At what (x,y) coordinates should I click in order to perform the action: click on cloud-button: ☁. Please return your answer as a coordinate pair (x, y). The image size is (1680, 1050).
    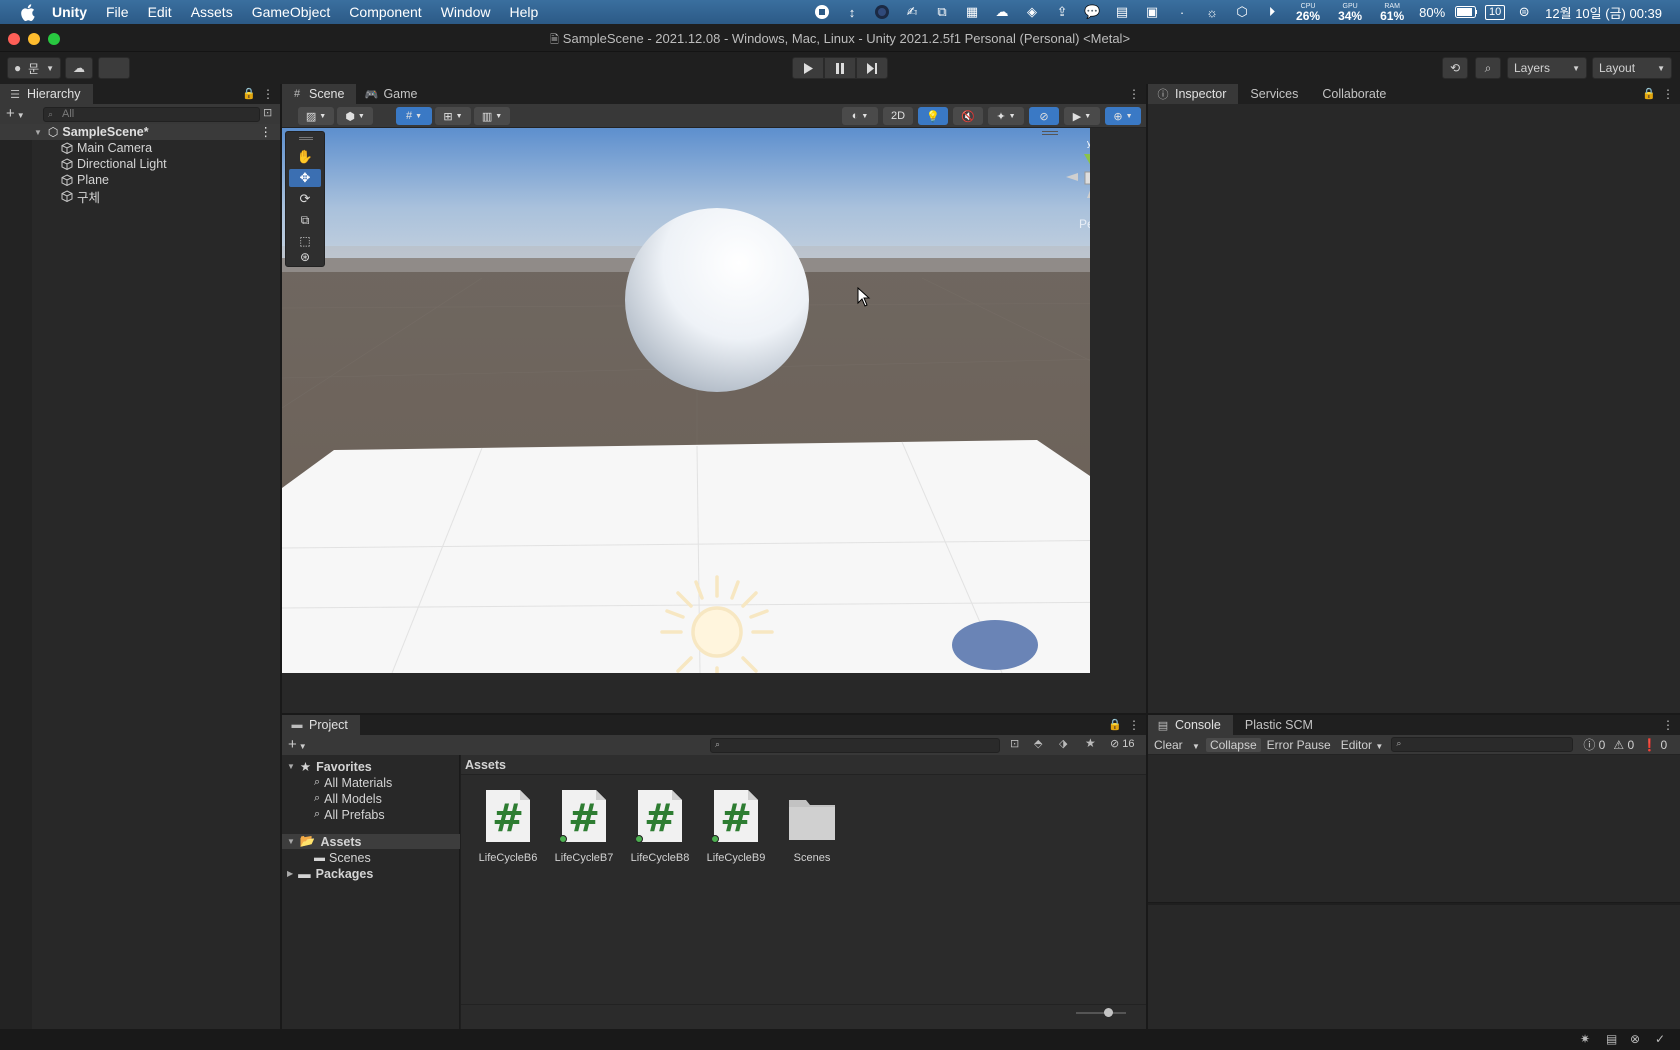
    Looking at the image, I should click on (79, 68).